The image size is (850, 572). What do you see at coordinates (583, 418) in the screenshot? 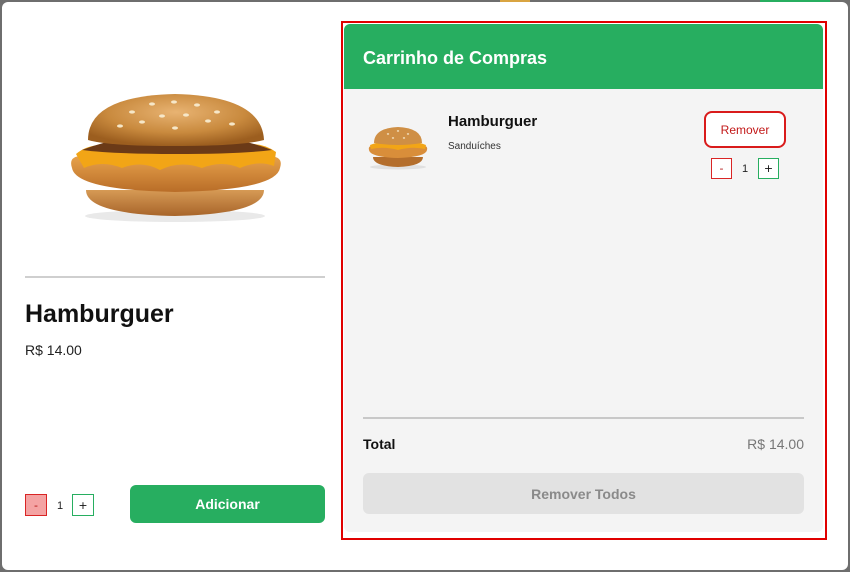
I see `cart-divider` at bounding box center [583, 418].